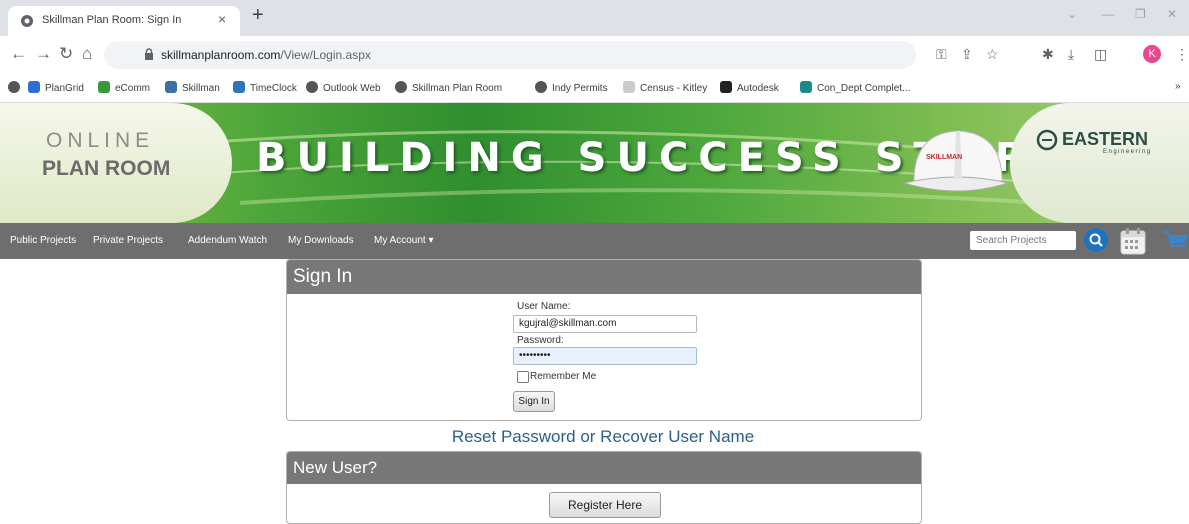  I want to click on search-projects-input, so click(1023, 240).